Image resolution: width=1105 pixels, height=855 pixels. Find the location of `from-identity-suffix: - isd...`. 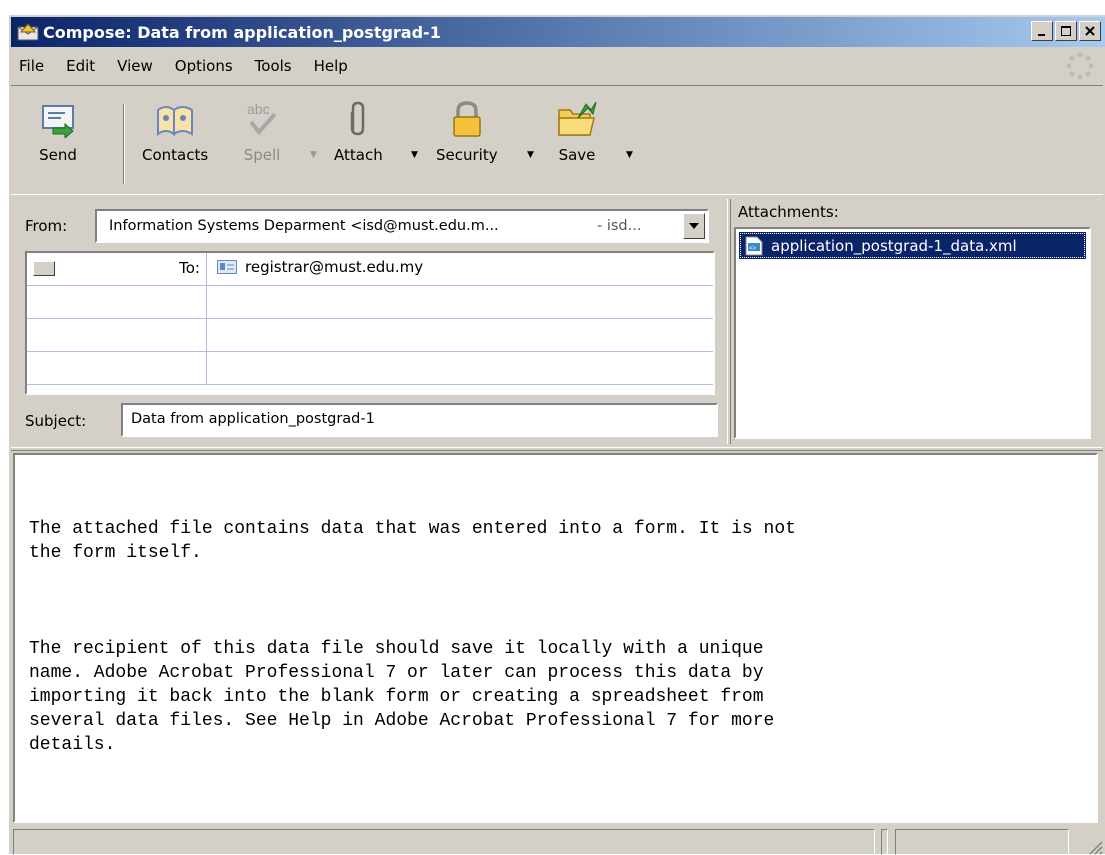

from-identity-suffix: - isd... is located at coordinates (619, 226).